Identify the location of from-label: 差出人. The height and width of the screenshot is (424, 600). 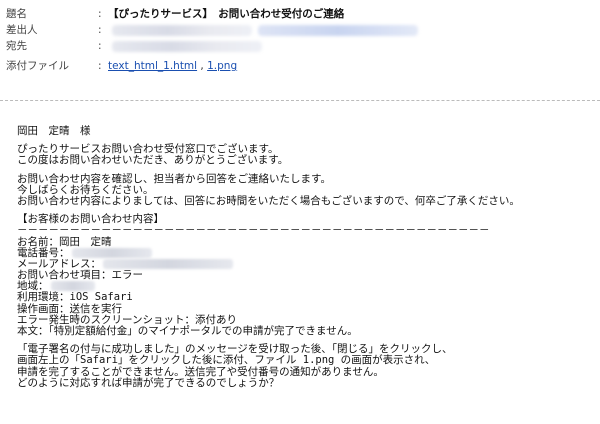
(22, 30).